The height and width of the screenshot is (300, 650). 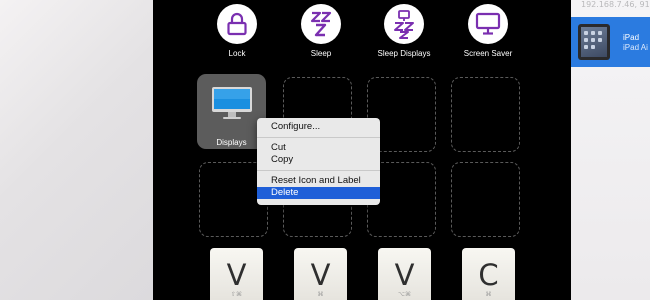 I want to click on device-model: iPad Ai, so click(x=635, y=47).